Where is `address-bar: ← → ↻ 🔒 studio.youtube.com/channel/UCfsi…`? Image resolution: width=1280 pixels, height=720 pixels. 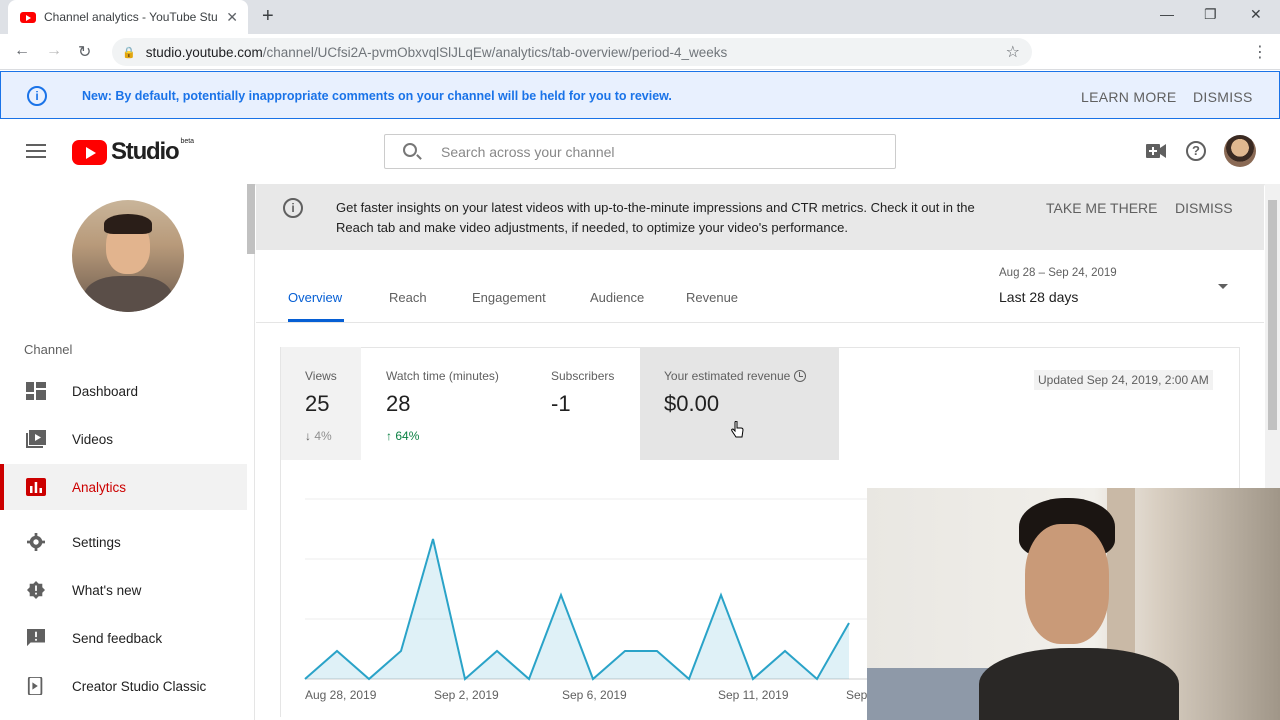
address-bar: ← → ↻ 🔒 studio.youtube.com/channel/UCfsi… is located at coordinates (640, 66).